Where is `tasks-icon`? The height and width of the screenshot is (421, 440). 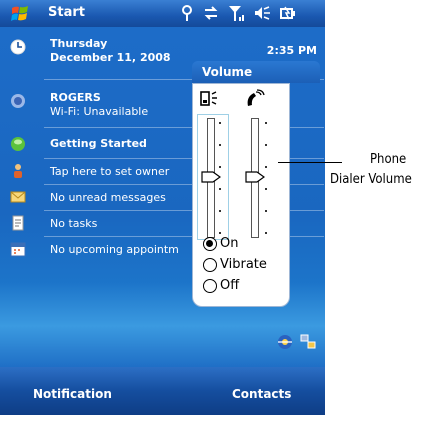
tasks-icon is located at coordinates (18, 223).